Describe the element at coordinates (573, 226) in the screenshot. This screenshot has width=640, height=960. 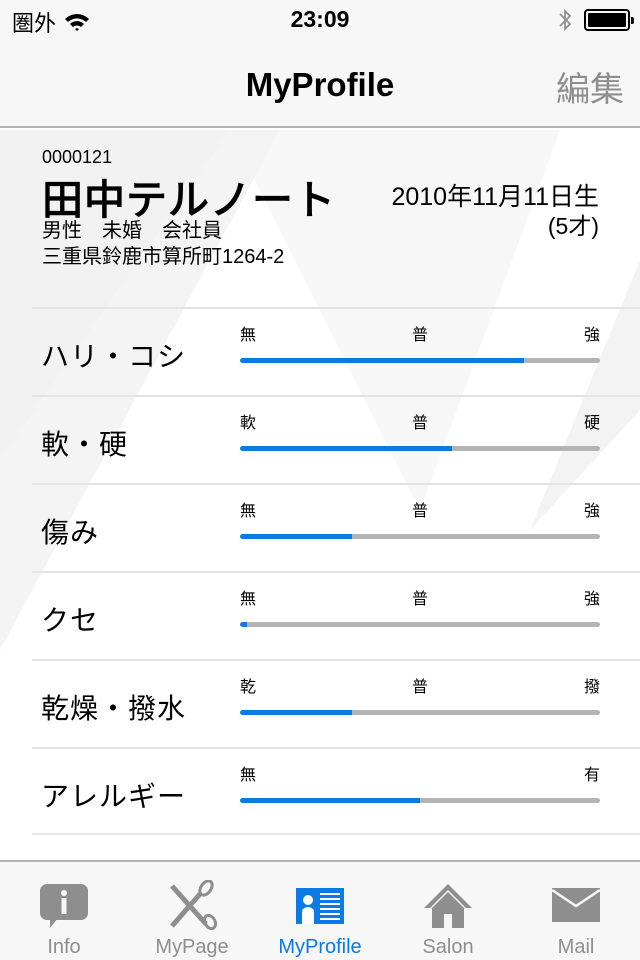
I see `age: (5才)` at that location.